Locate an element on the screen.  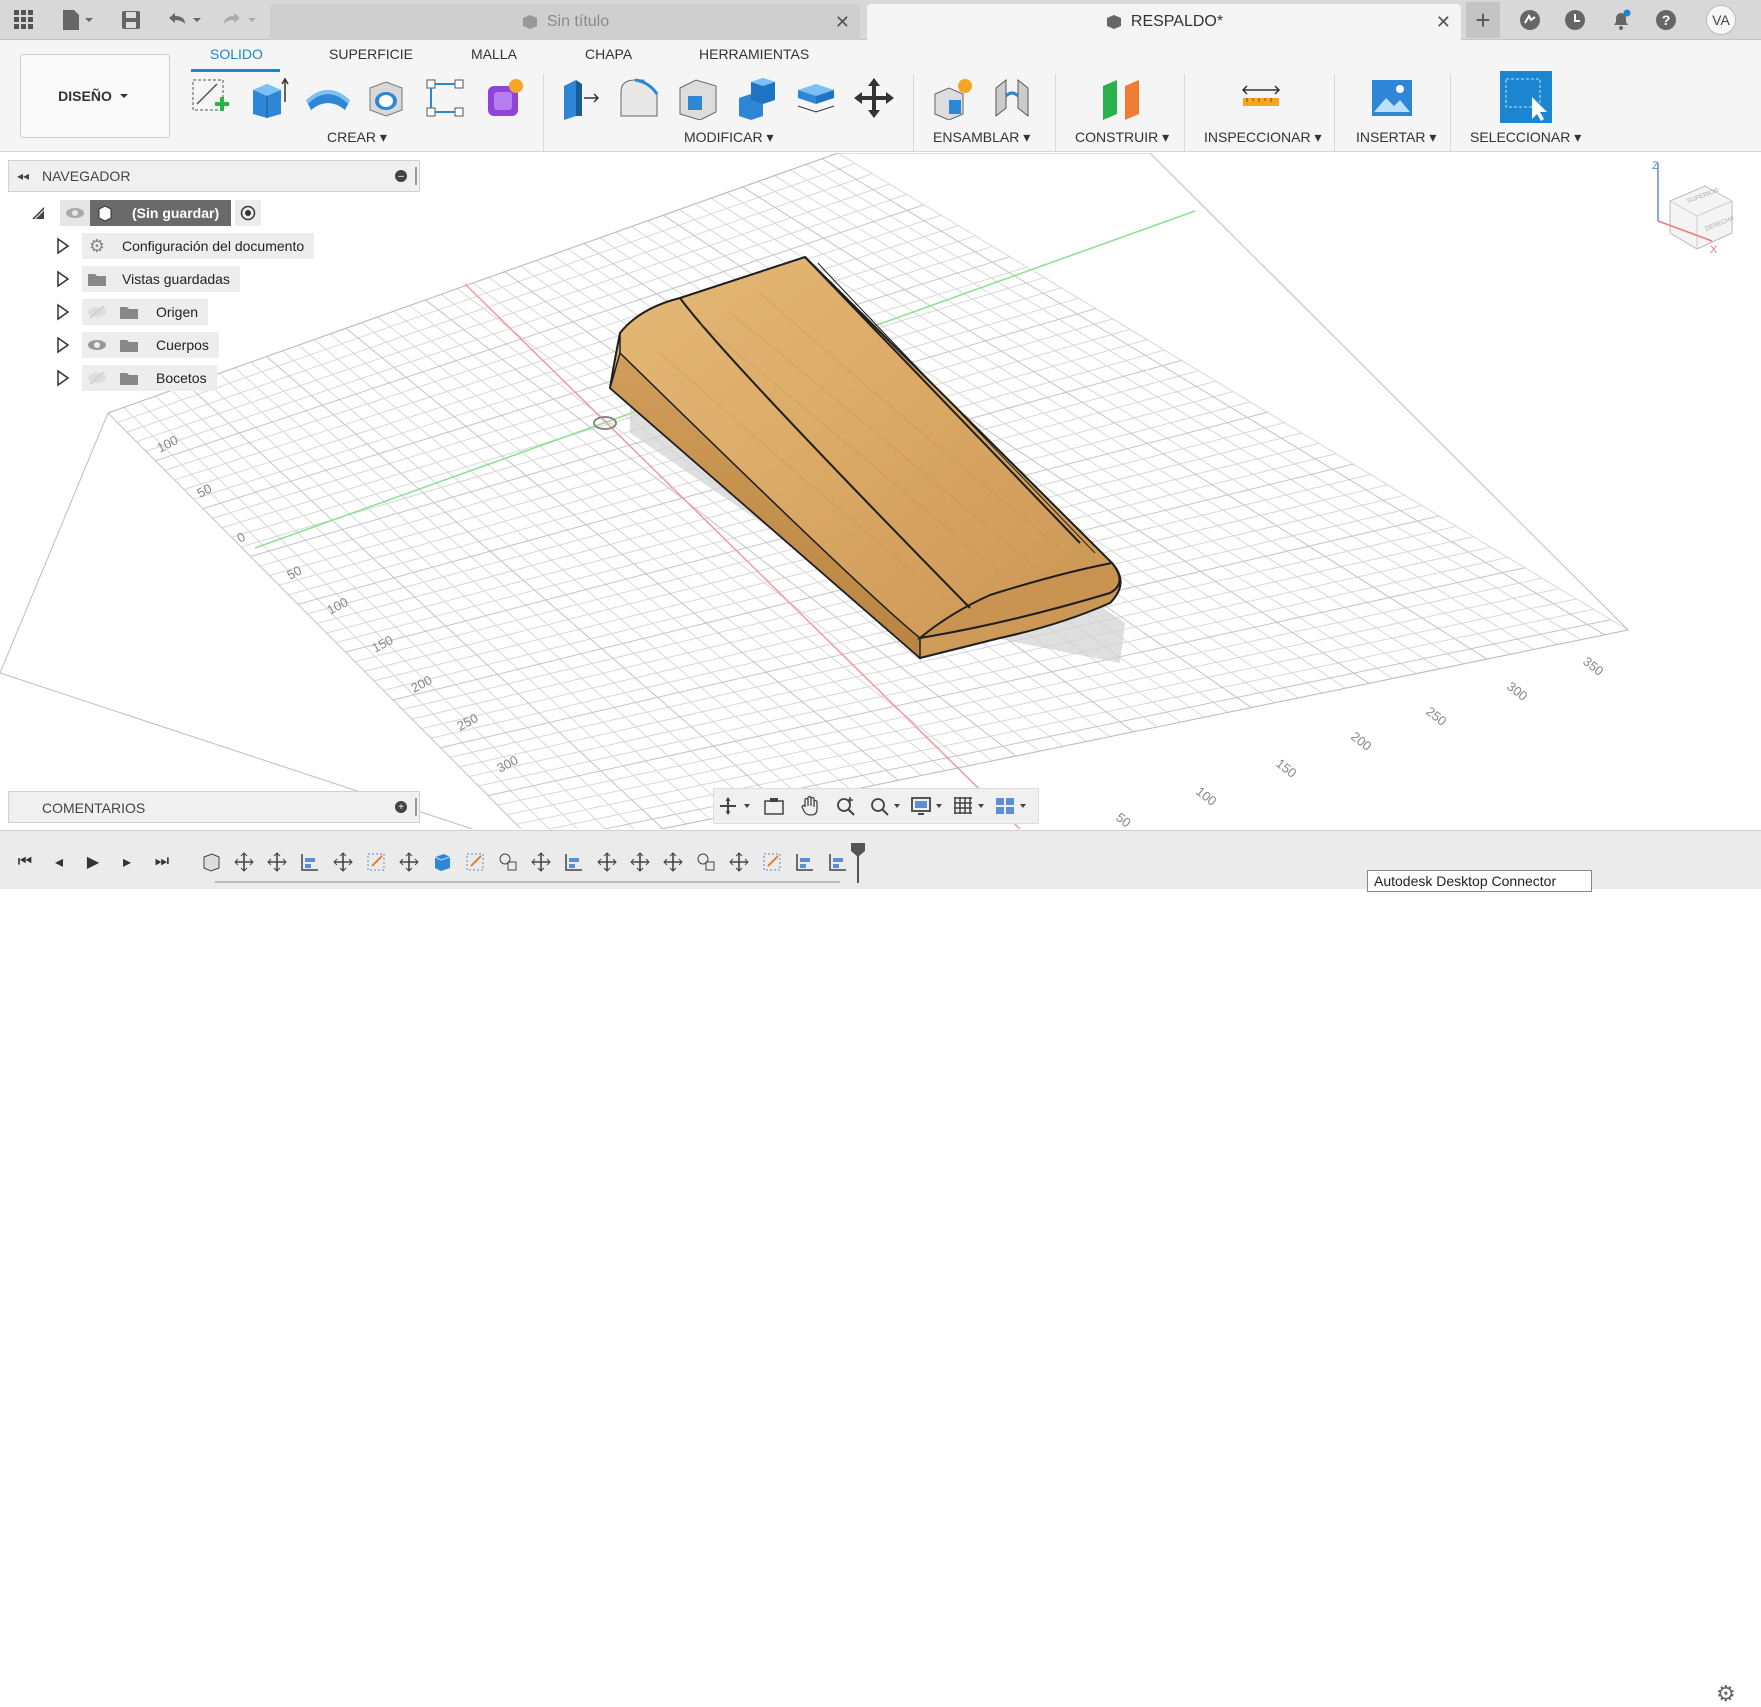
timeline-marker-icon is located at coordinates (858, 863).